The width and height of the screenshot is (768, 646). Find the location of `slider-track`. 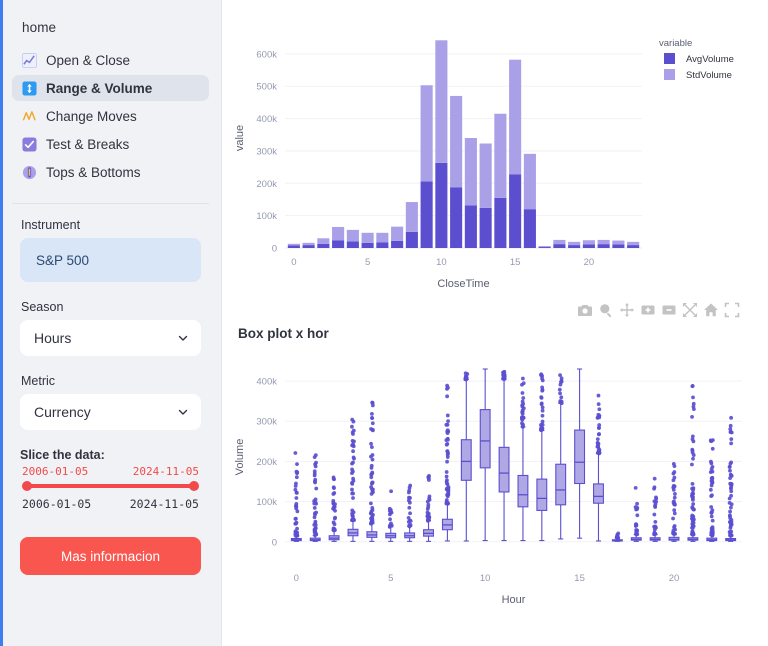

slider-track is located at coordinates (110, 486).